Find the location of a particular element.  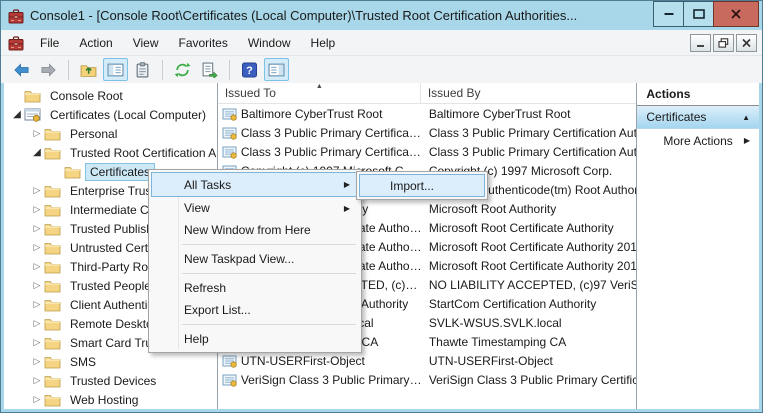

more-actions-item: More Actions ▶ is located at coordinates (698, 140).